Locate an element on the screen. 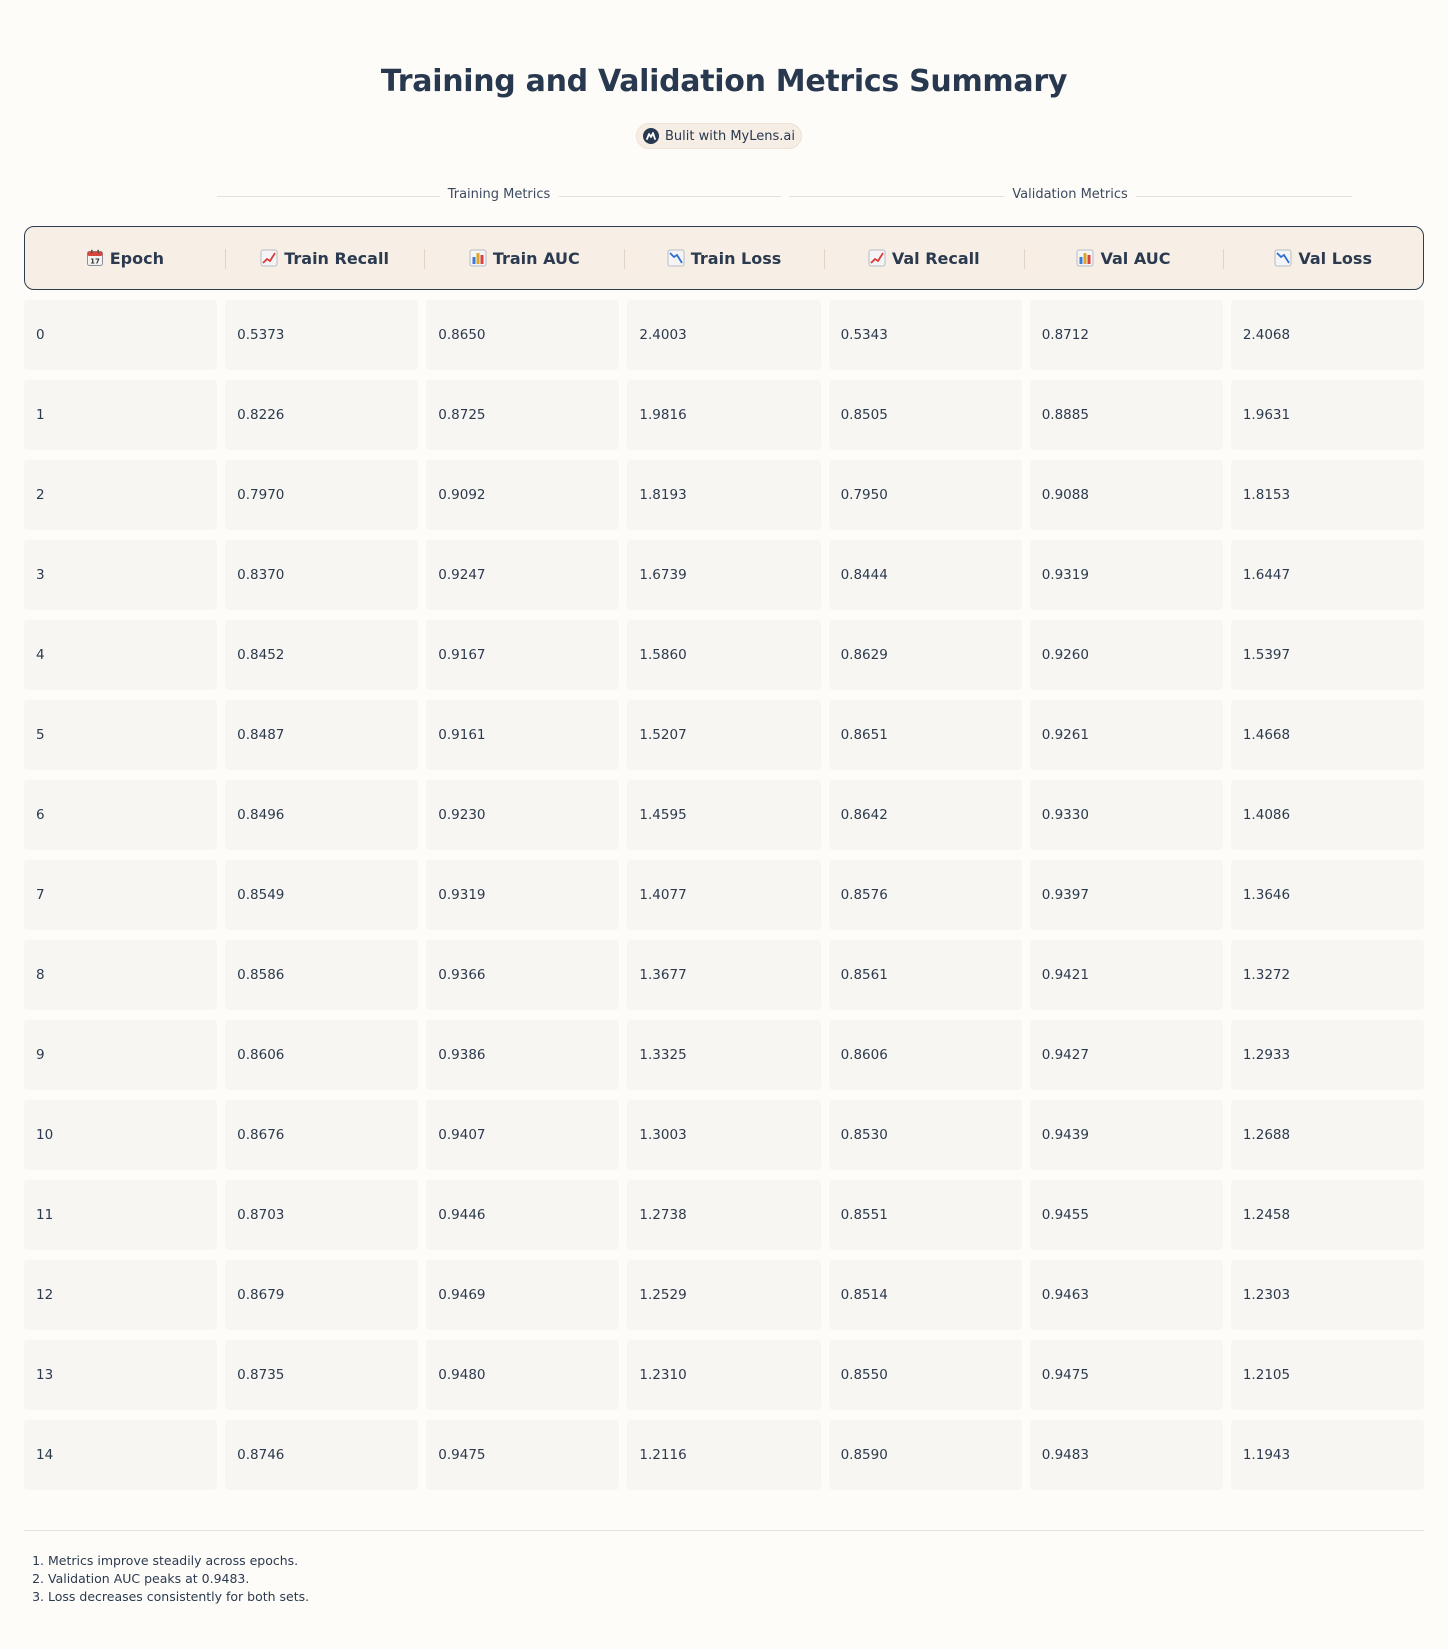  table-row: 14 0.8746 0.9475 1.2116 0.8590 0.9483 1.1943 is located at coordinates (724, 1455).